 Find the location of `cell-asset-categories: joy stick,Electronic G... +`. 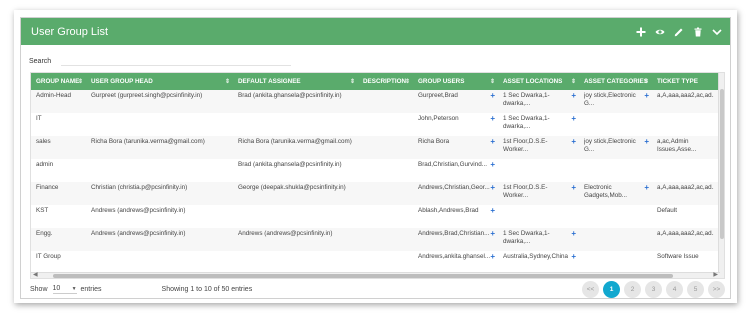

cell-asset-categories: joy stick,Electronic G... + is located at coordinates (615, 101).